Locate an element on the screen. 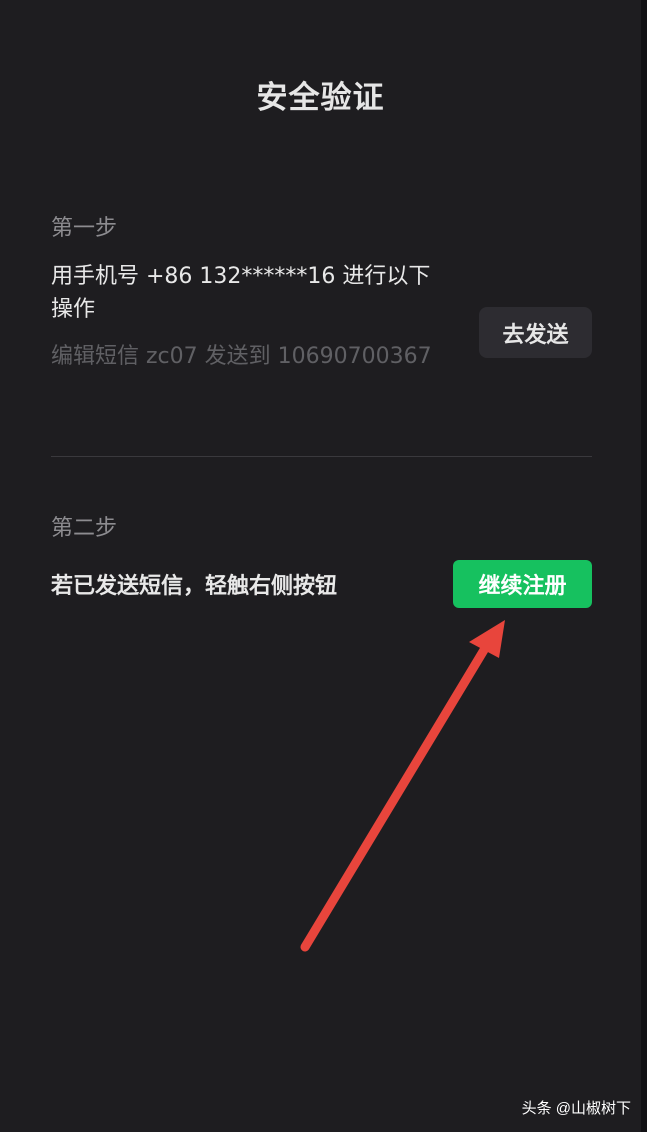 The height and width of the screenshot is (1132, 647). continue-register-button: 继续注册 is located at coordinates (522, 584).